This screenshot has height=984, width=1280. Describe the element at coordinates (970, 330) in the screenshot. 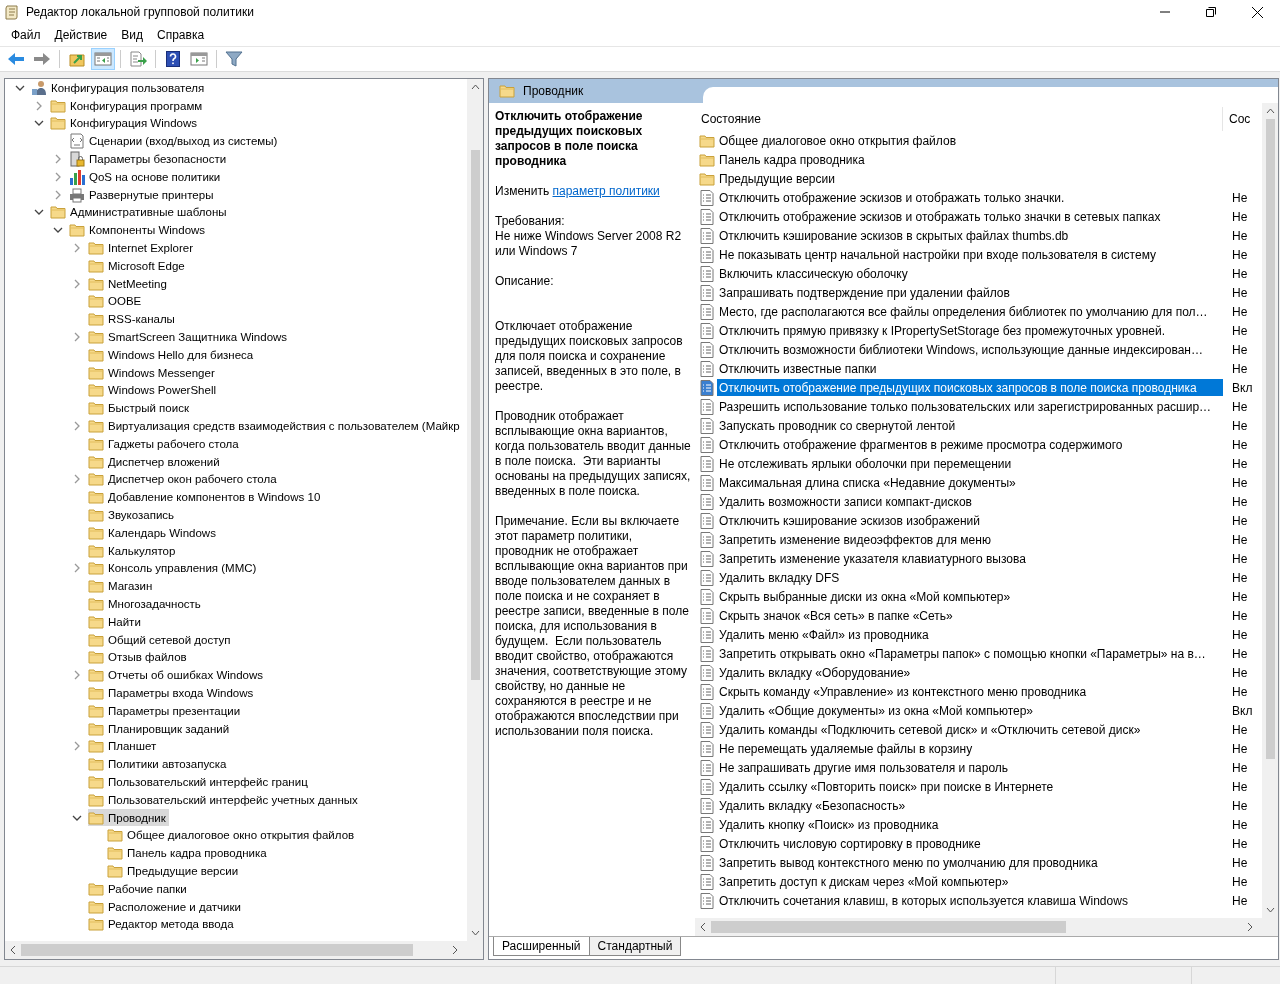

I see `policy-name: Отключить прямую привязку к IPropertySetStorage без промежуточных уровней.` at that location.